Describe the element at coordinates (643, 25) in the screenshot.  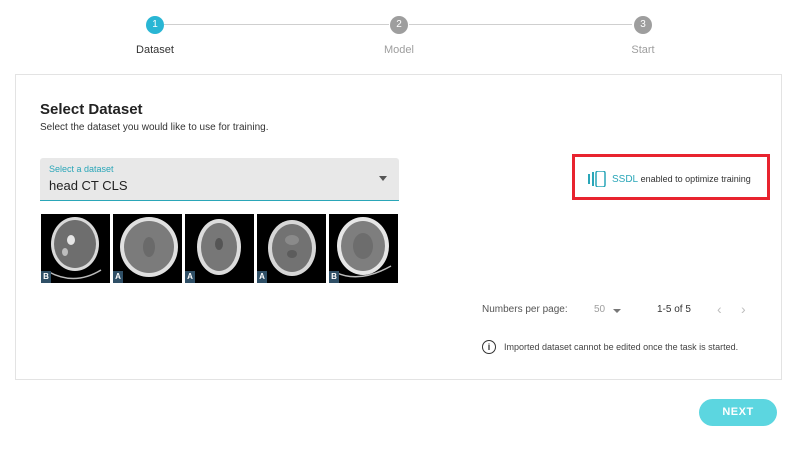
I see `step-3-indicator: 3` at that location.